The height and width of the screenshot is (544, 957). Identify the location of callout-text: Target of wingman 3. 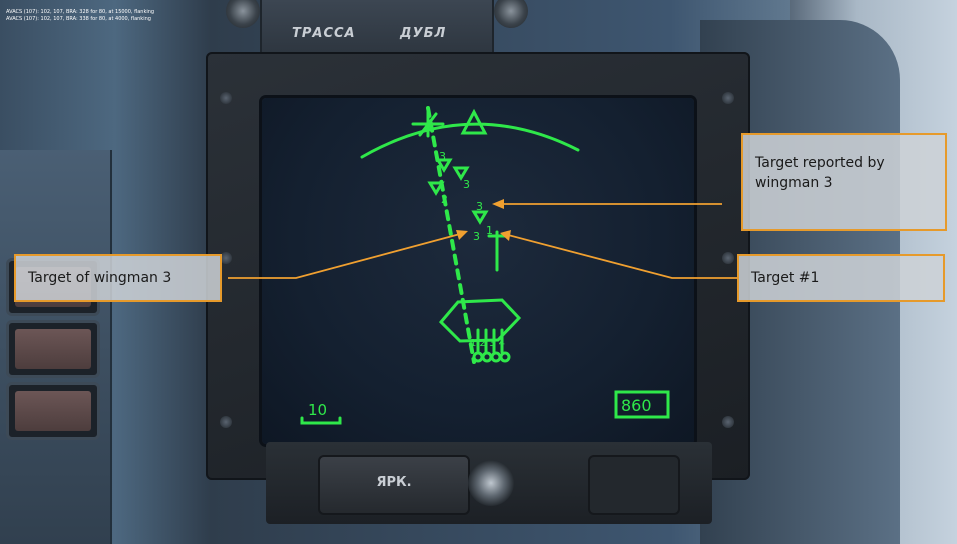
(100, 278).